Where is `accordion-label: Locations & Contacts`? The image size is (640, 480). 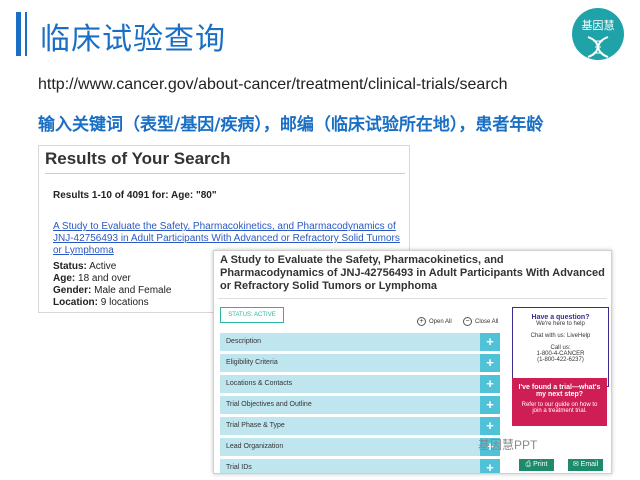 accordion-label: Locations & Contacts is located at coordinates (259, 383).